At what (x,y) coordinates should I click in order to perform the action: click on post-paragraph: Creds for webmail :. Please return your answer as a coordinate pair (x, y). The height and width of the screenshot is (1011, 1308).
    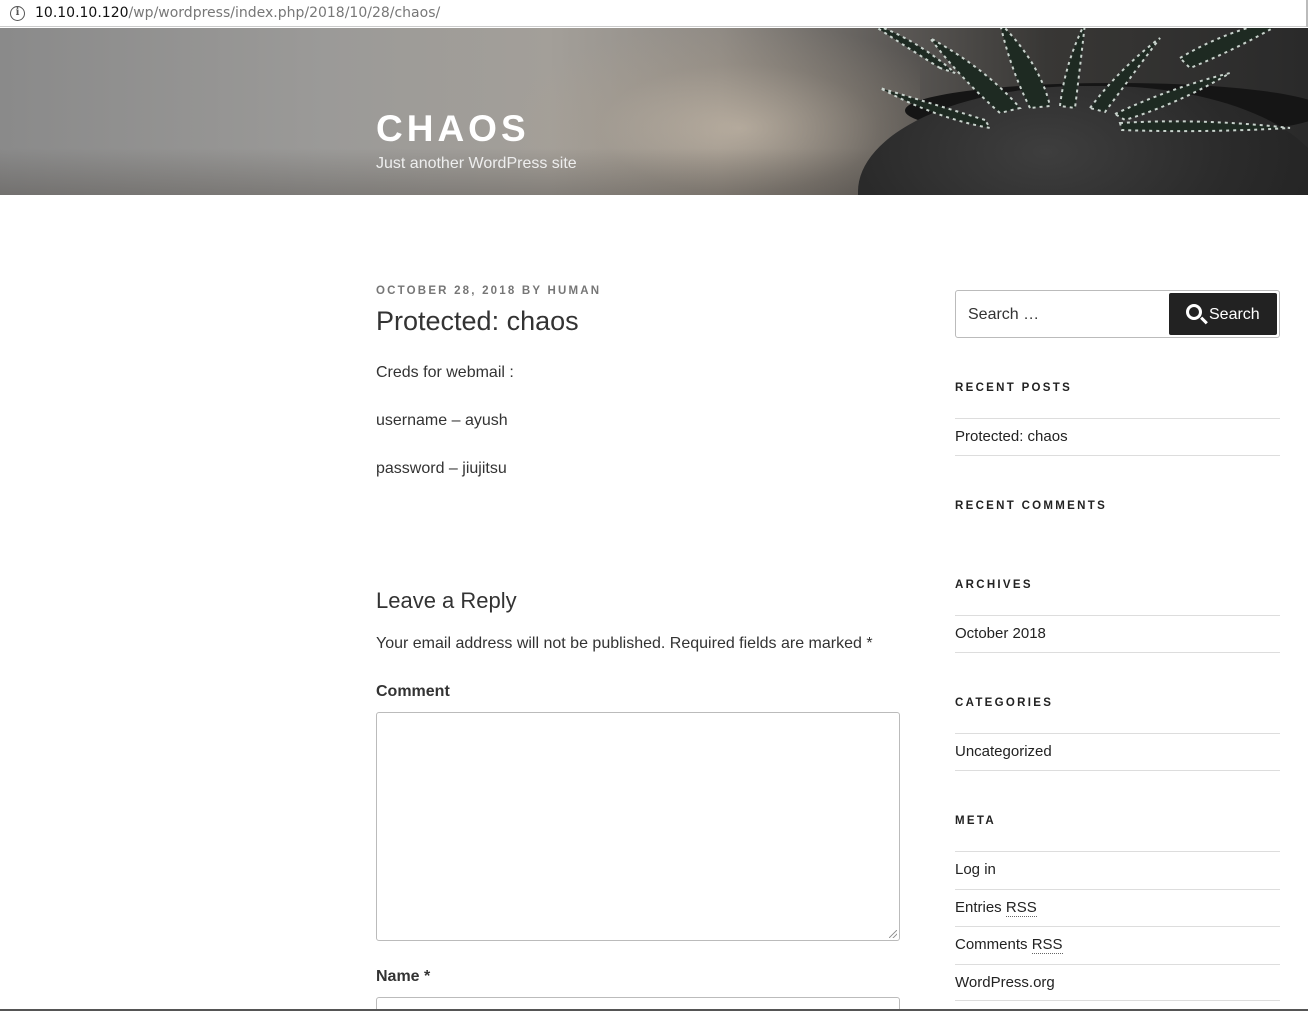
    Looking at the image, I should click on (445, 372).